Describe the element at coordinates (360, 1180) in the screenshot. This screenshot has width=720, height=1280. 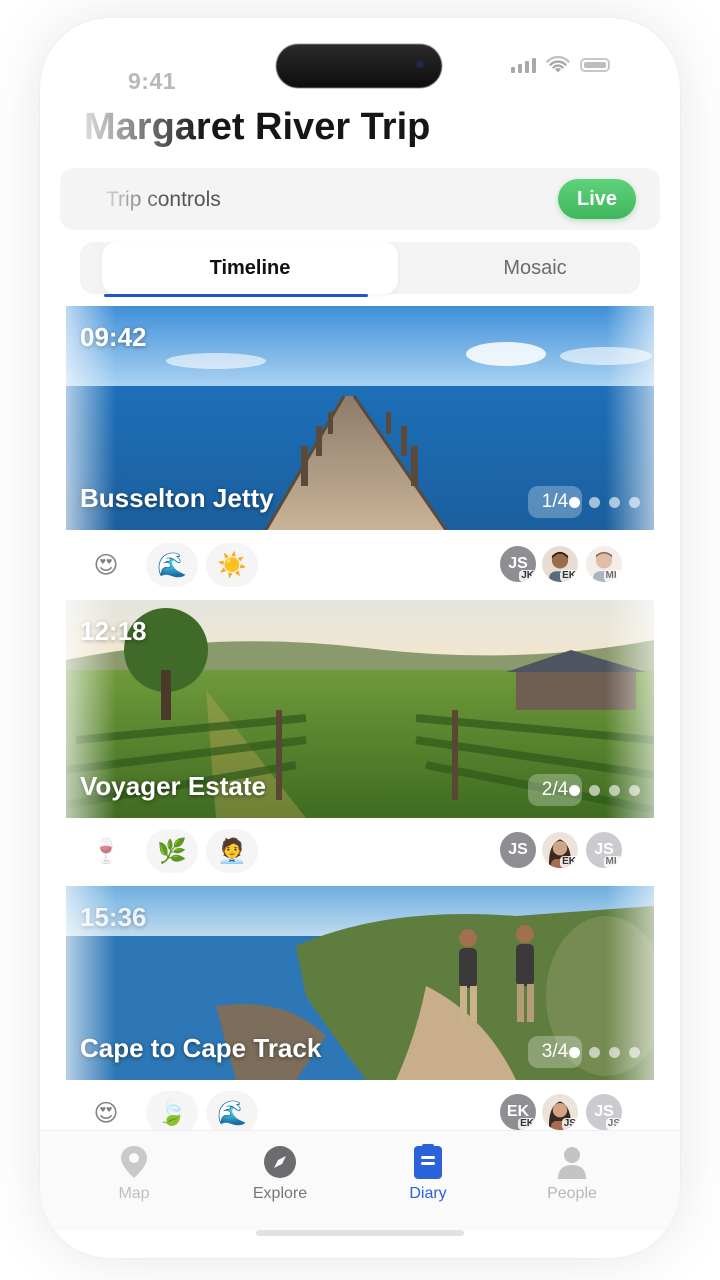
I see `bottom-tab-bar: Map Explore Diary People` at that location.